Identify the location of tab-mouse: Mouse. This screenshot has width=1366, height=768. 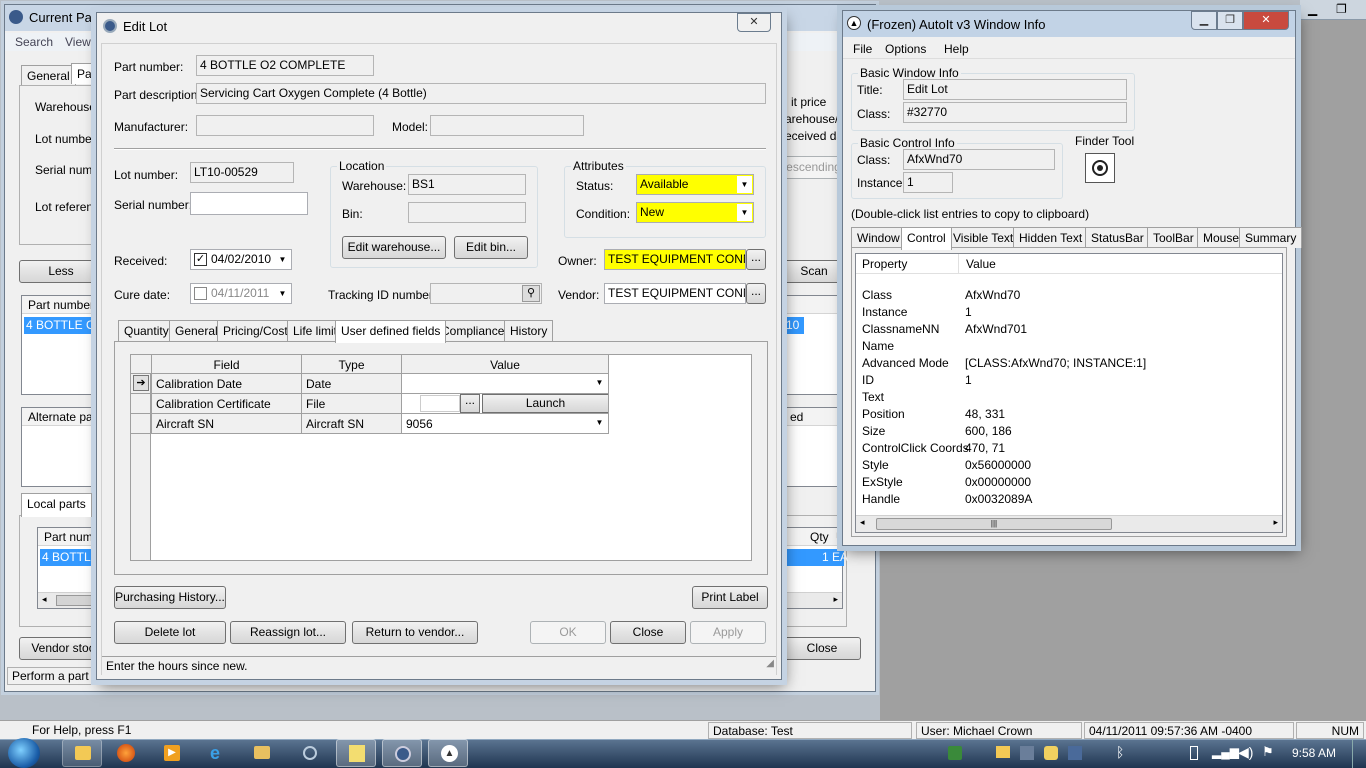
(1221, 237).